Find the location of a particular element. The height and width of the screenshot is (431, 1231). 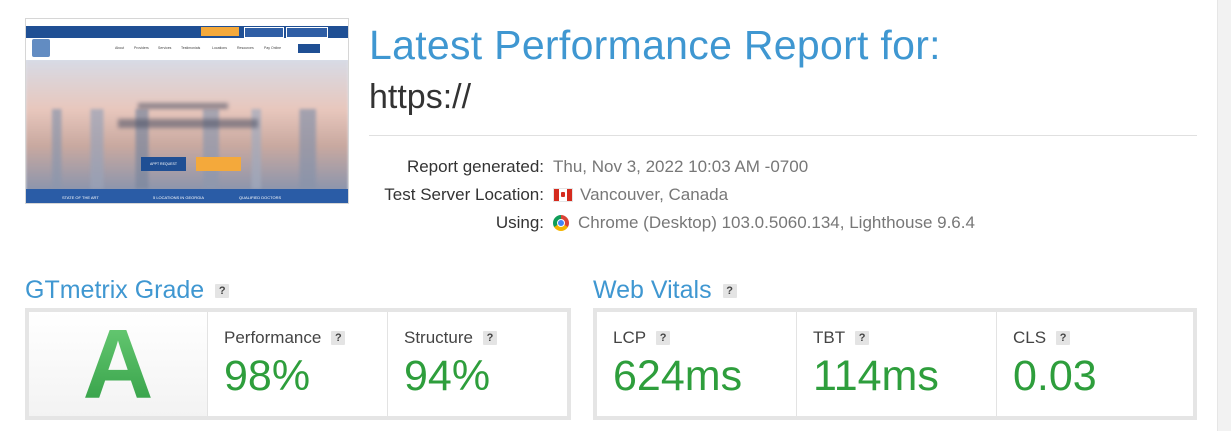

thumbnail-nav-item: Testimonials is located at coordinates (191, 48).